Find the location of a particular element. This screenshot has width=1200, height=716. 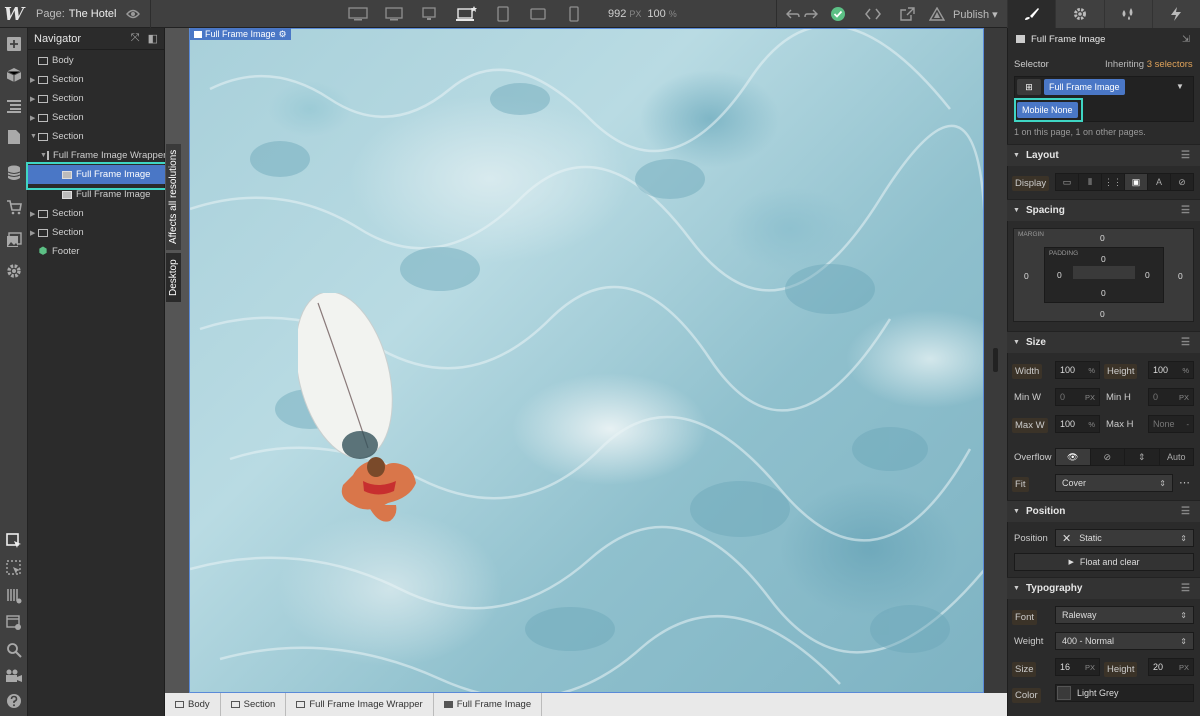

breadcrumb-item-body: Body is located at coordinates (193, 704).